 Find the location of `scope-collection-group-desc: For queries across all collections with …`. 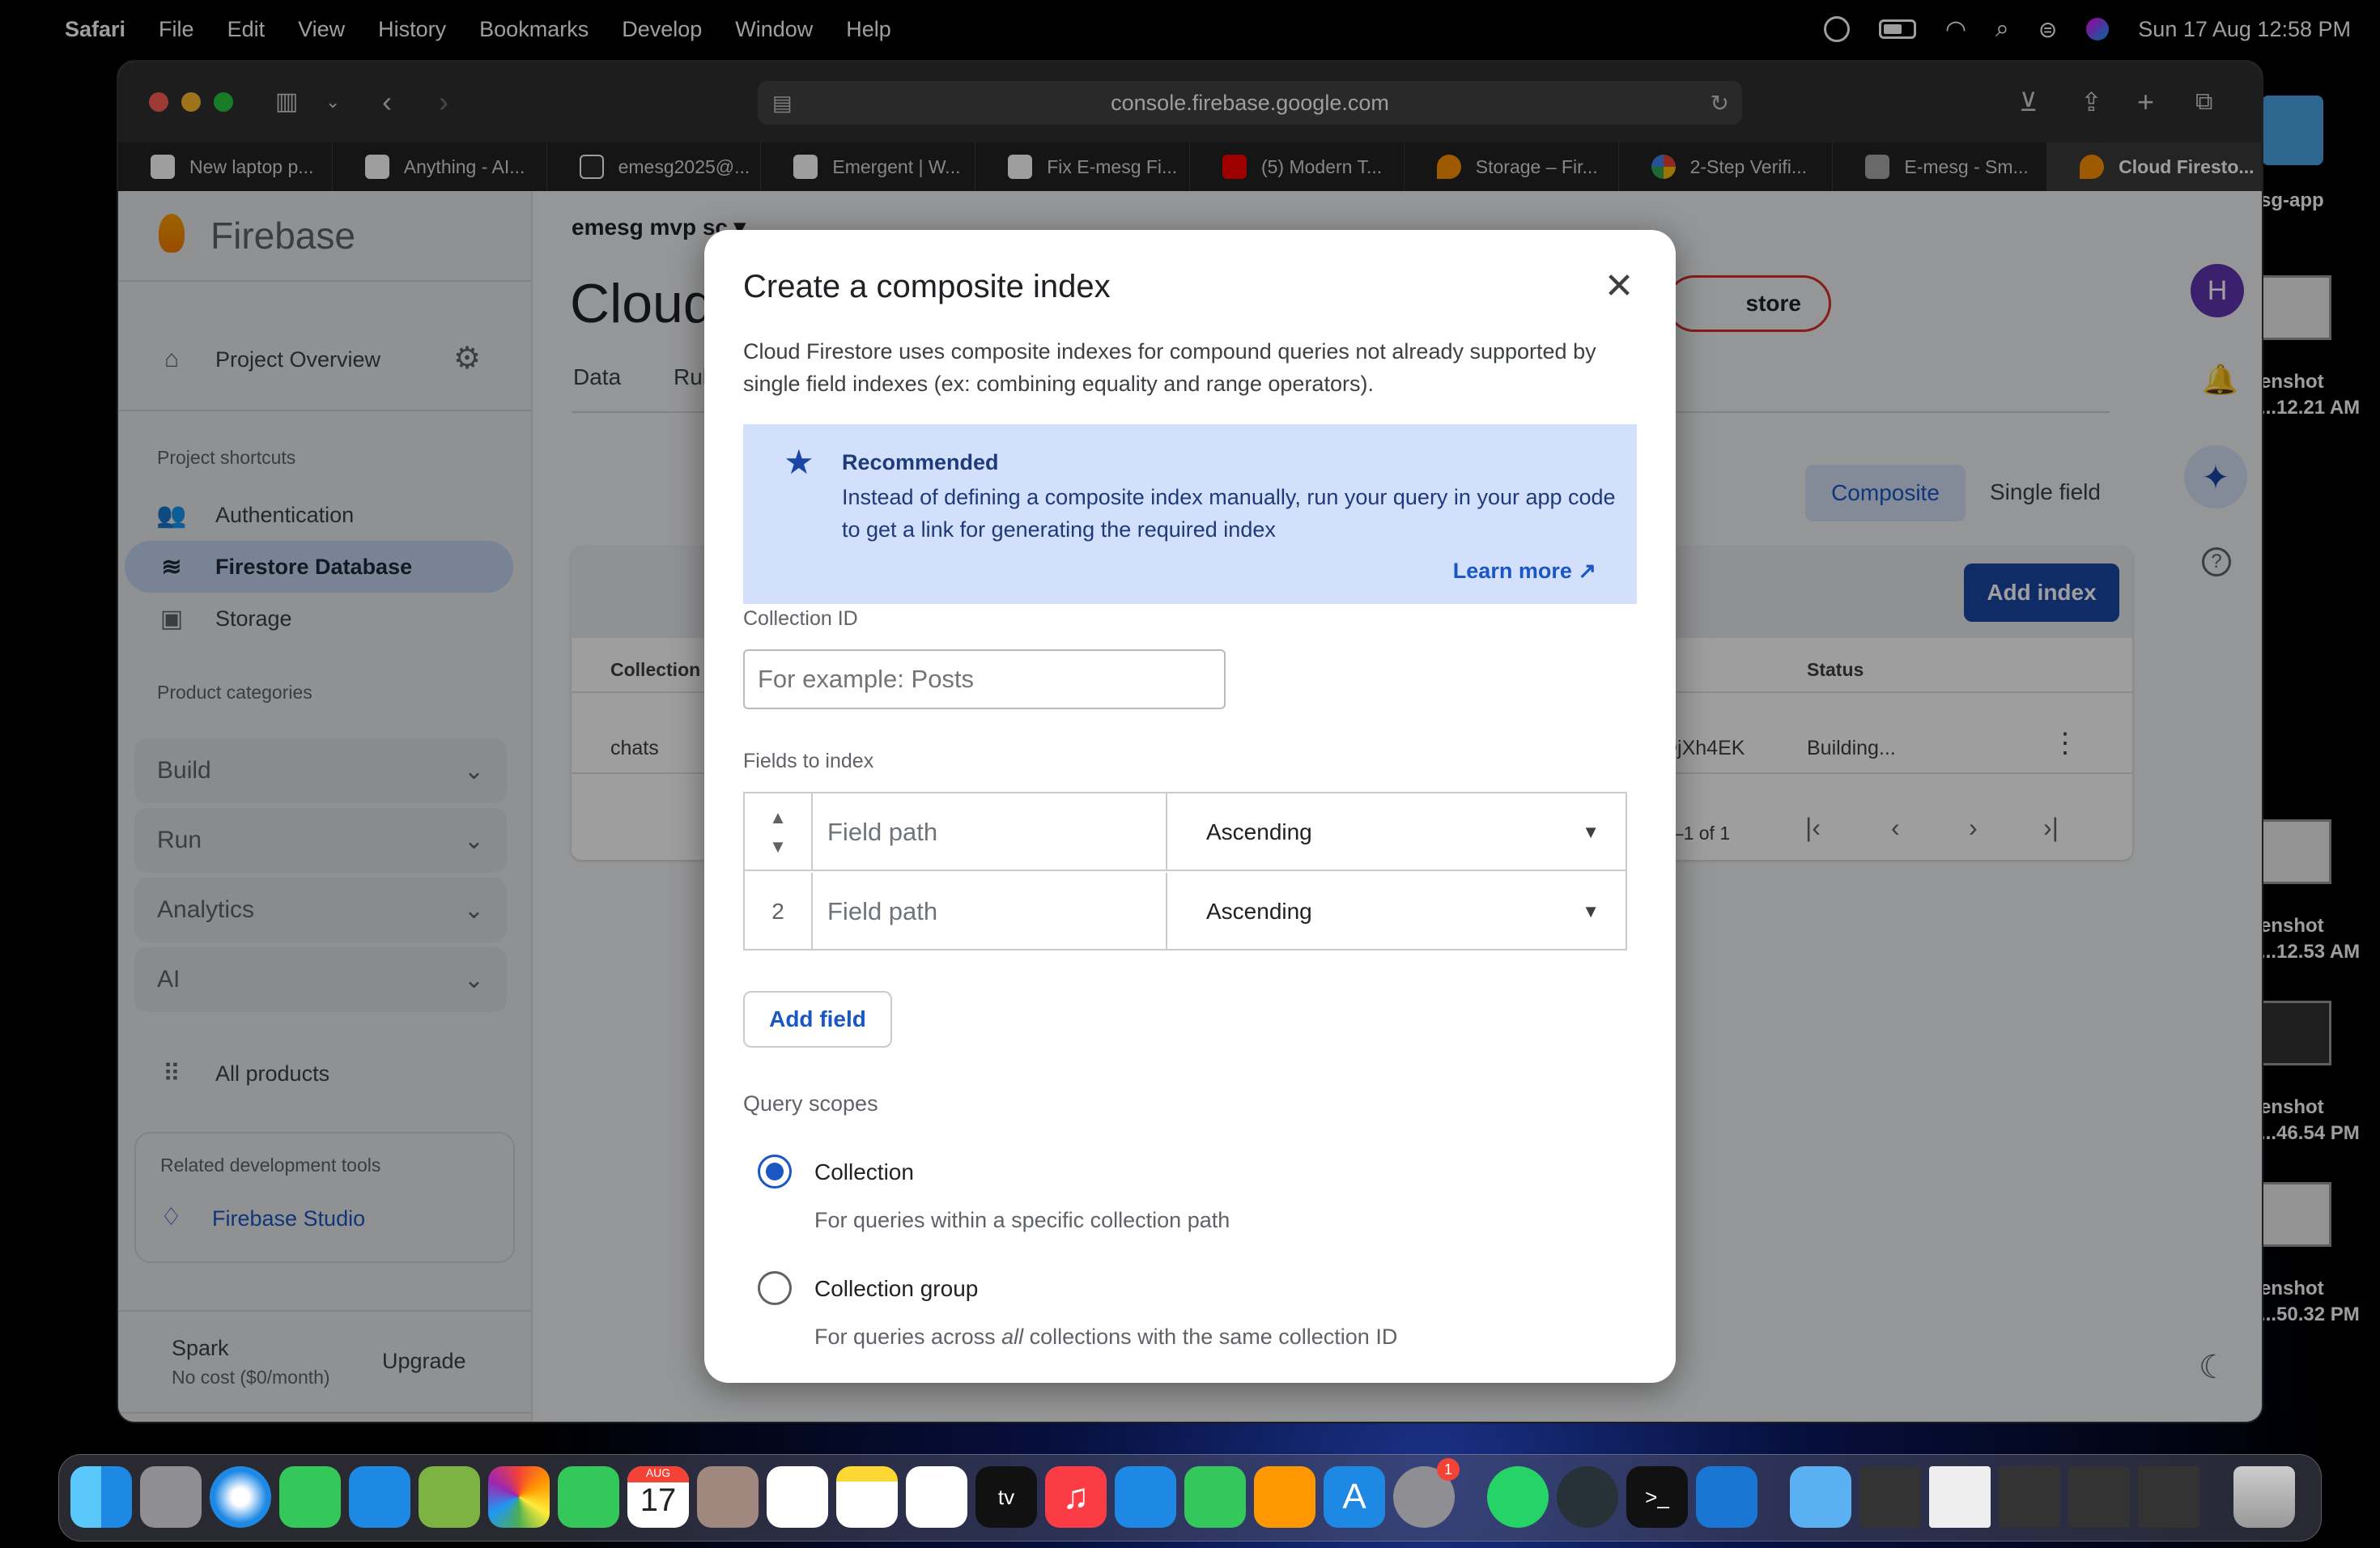

scope-collection-group-desc: For queries across all collections with … is located at coordinates (1105, 1337).